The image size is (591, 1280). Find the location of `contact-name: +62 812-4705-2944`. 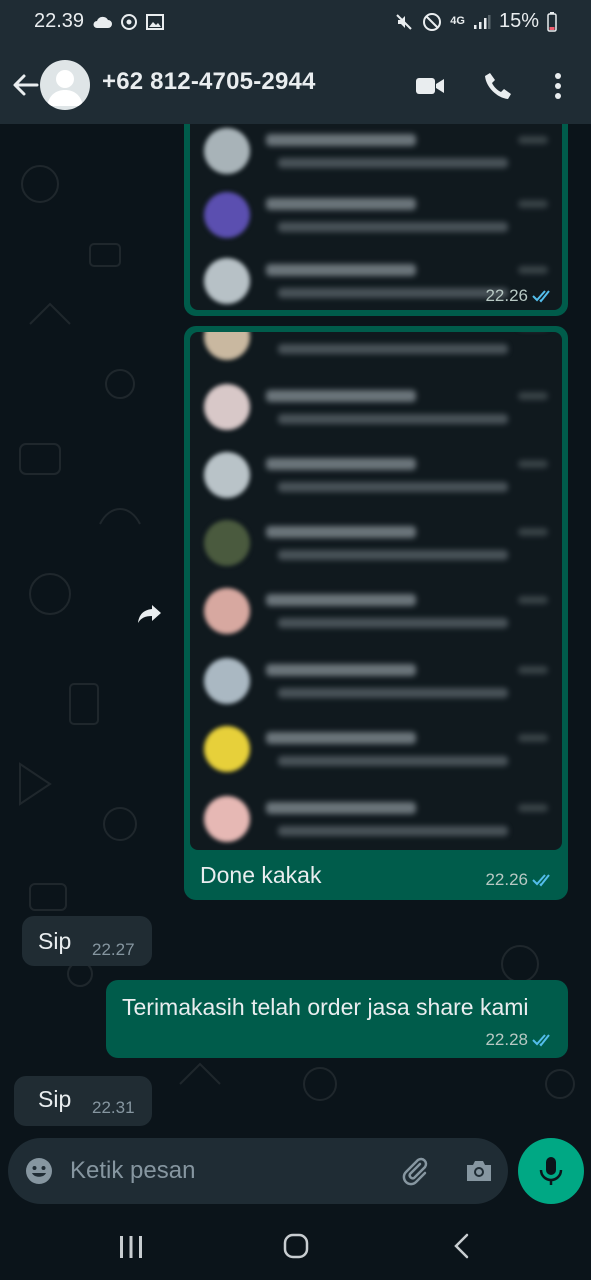

contact-name: +62 812-4705-2944 is located at coordinates (209, 82).